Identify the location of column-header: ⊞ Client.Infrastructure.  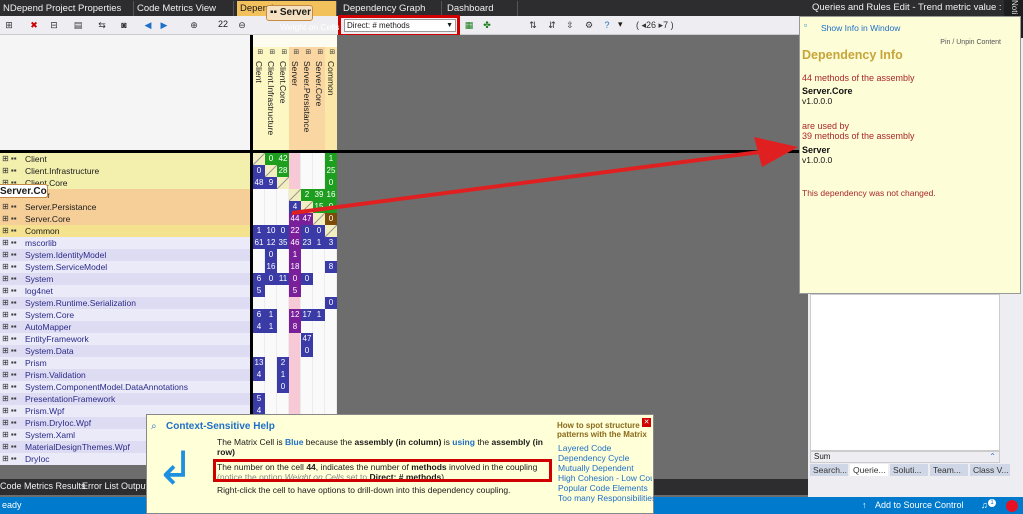
(271, 99).